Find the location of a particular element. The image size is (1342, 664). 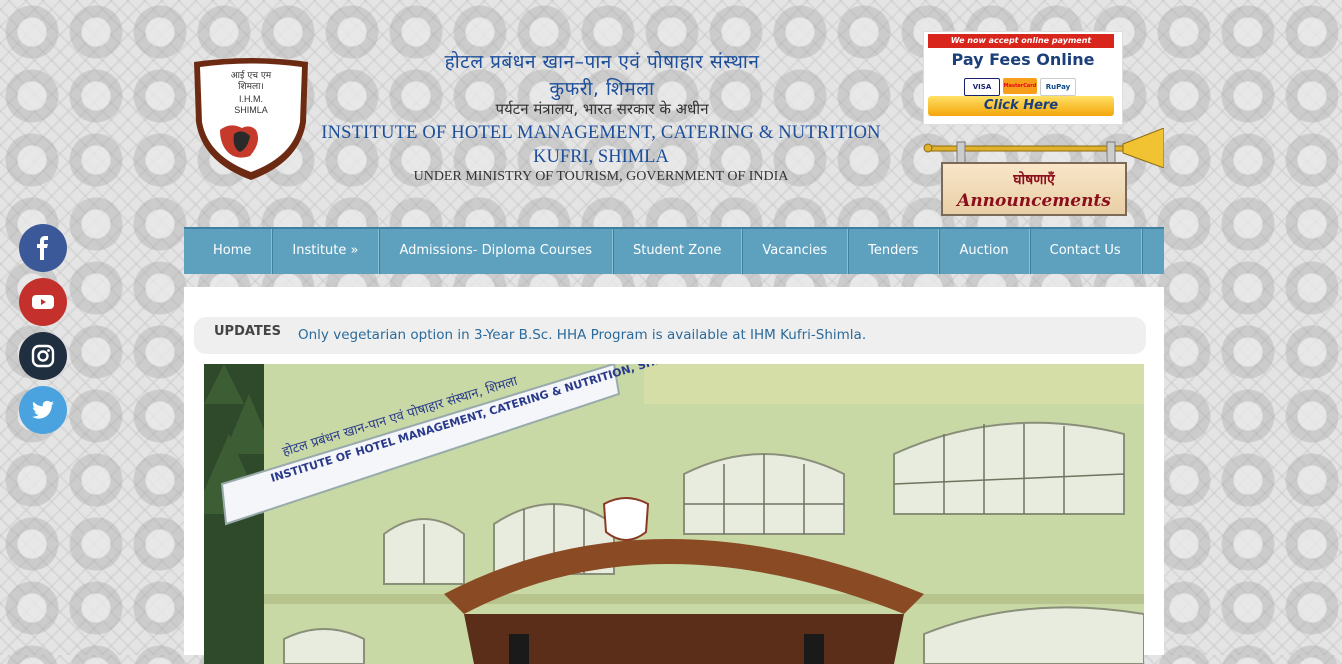

card-logos: VISA MasterCard RuPay is located at coordinates (1020, 87).